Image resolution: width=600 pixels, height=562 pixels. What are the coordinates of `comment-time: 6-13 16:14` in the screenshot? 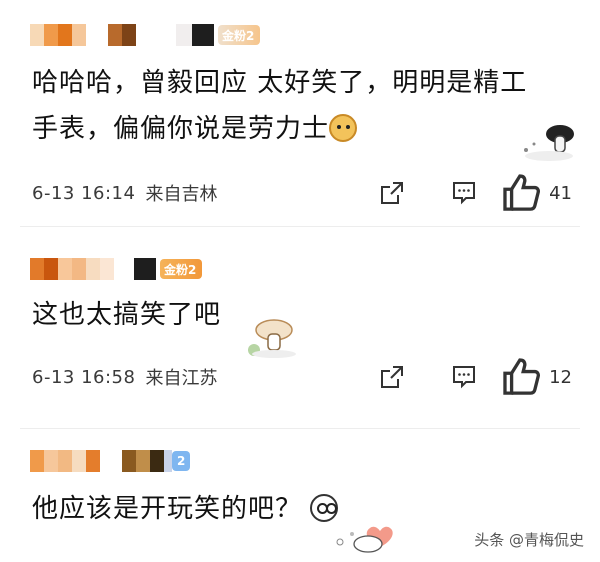 It's located at (84, 193).